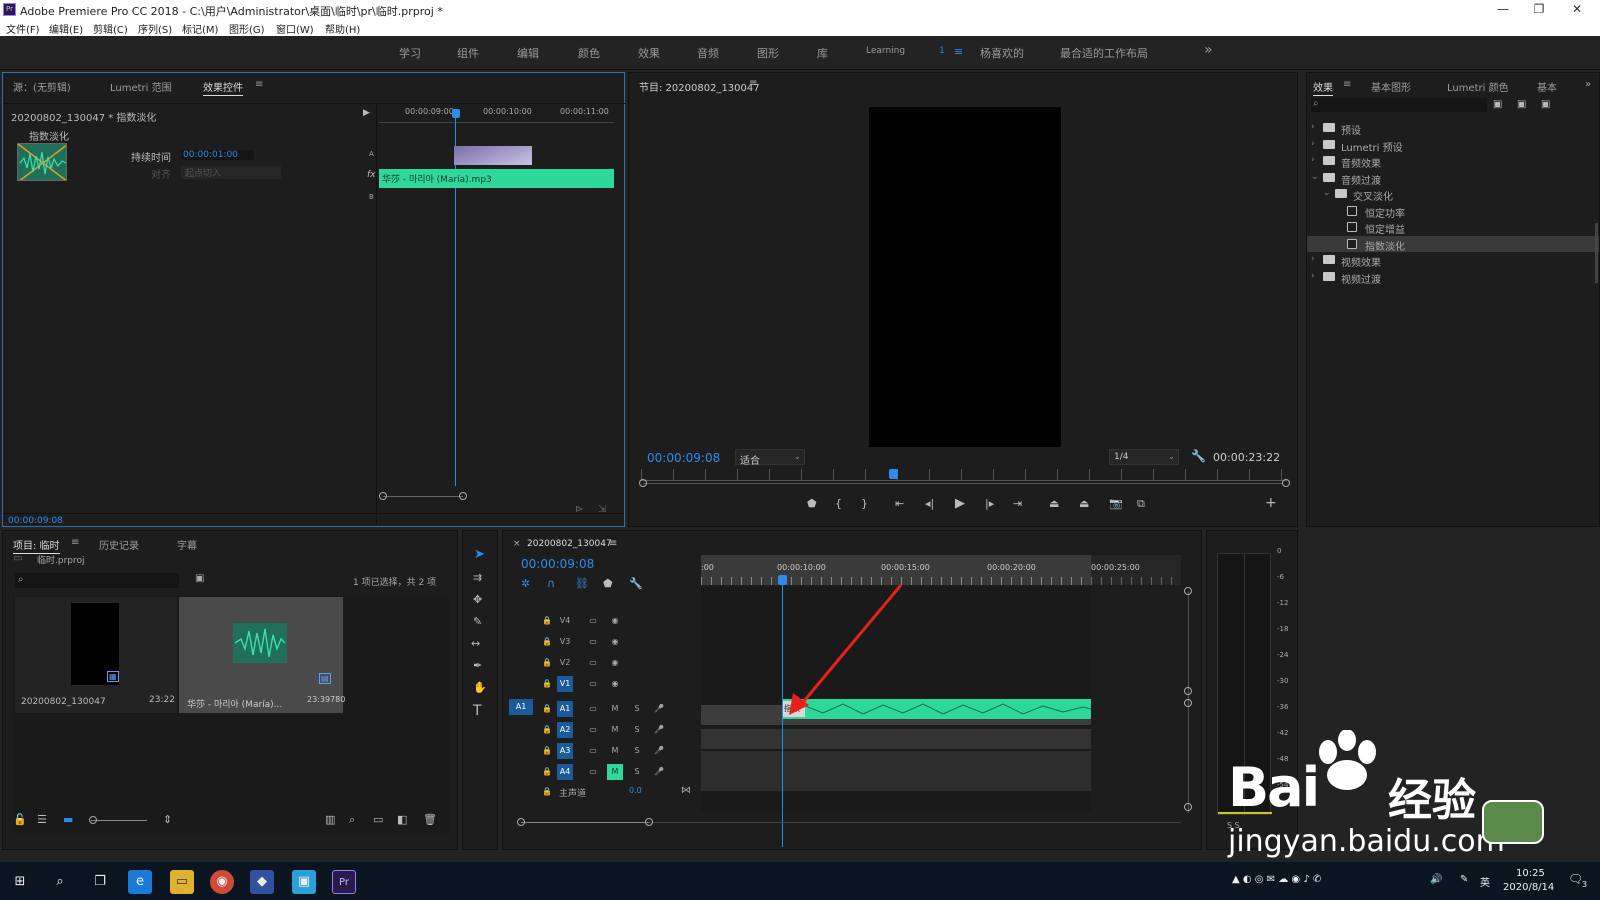  Describe the element at coordinates (1575, 879) in the screenshot. I see `notification-icon: 🗨` at that location.